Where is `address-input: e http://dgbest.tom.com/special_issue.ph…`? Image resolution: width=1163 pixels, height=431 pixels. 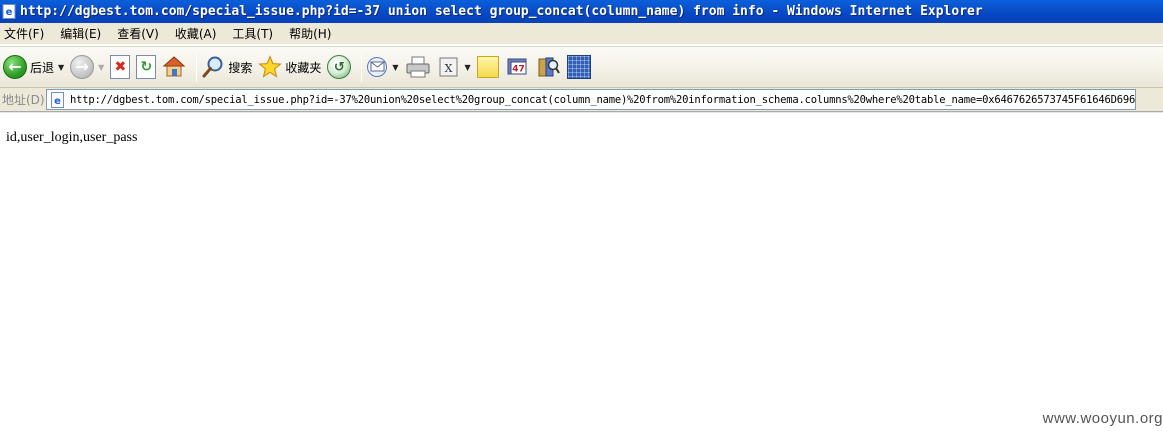
address-input: e http://dgbest.tom.com/special_issue.ph… is located at coordinates (591, 99).